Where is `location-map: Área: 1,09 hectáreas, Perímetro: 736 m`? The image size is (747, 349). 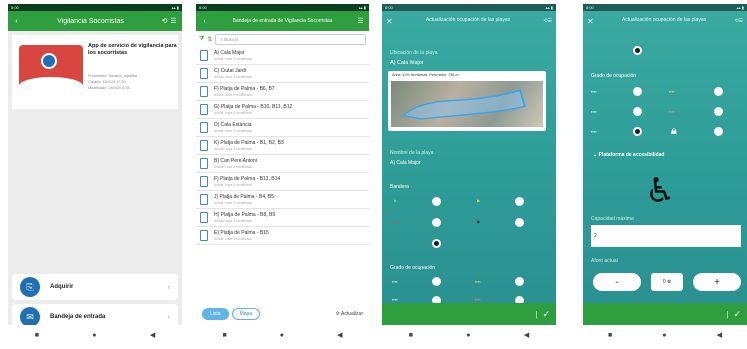 location-map: Área: 1,09 hectáreas, Perímetro: 736 m is located at coordinates (467, 101).